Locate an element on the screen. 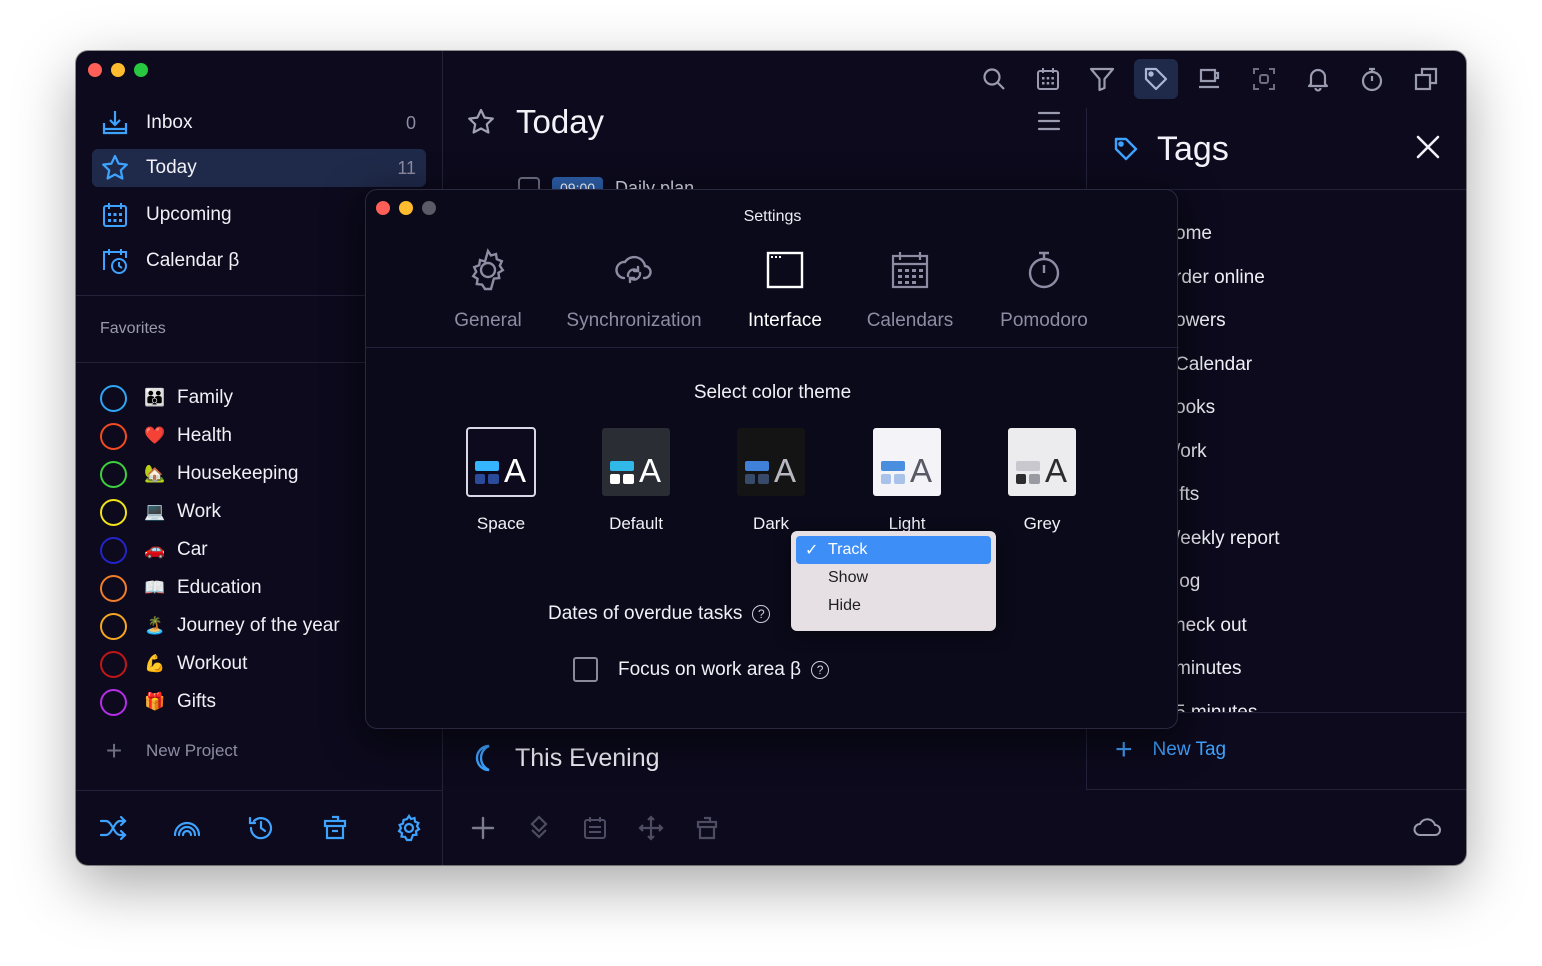 This screenshot has height=966, width=1542. main-bottom-bar is located at coordinates (595, 828).